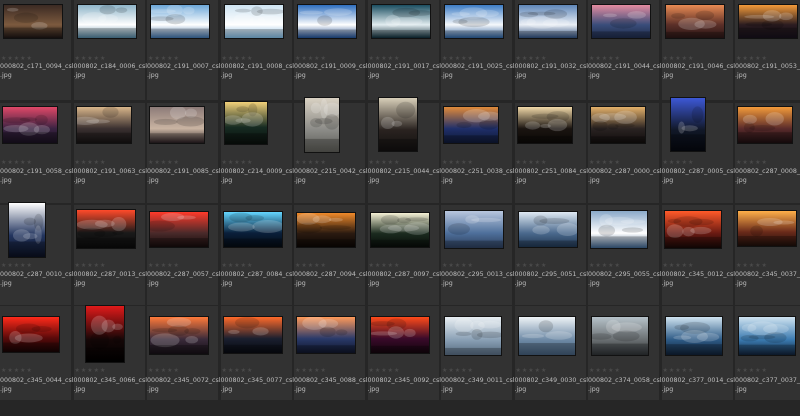 The height and width of the screenshot is (416, 800). I want to click on file-thumbnail-cell: ★★★★★ 000802_c287_0057_csls .jpg, so click(184, 260).